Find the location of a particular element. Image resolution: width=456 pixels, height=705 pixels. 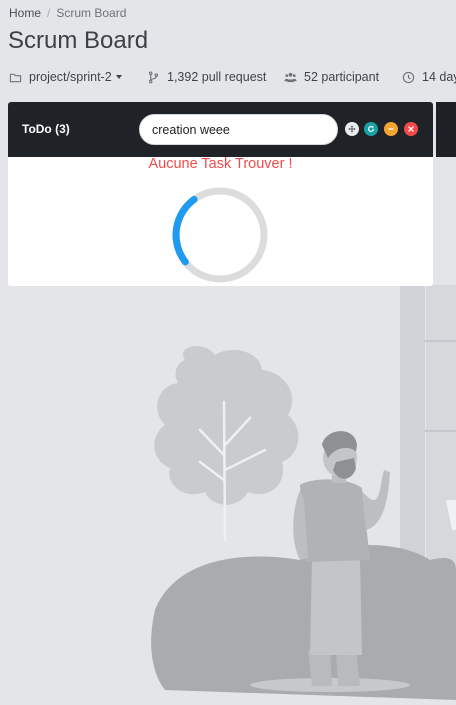

clock-icon is located at coordinates (408, 77).